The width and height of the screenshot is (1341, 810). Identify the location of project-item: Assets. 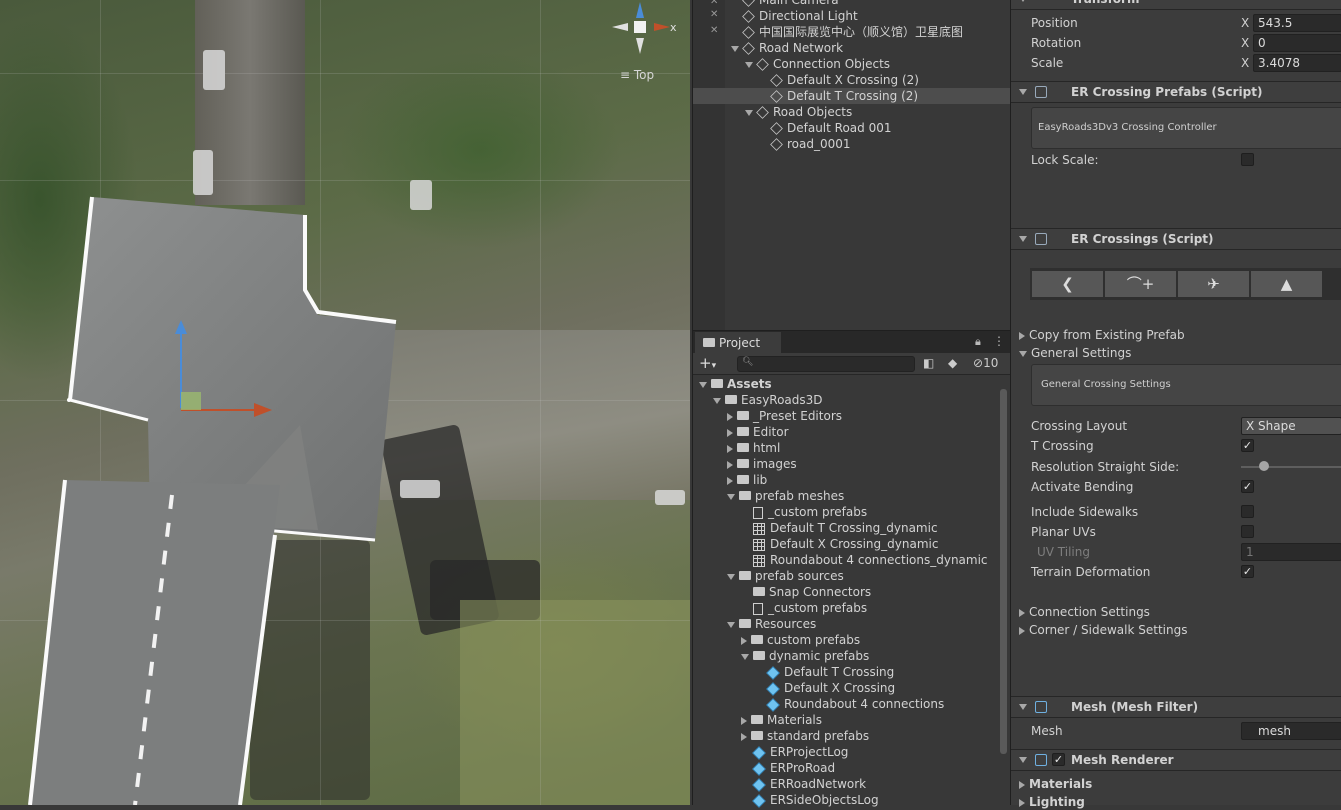
(843, 384).